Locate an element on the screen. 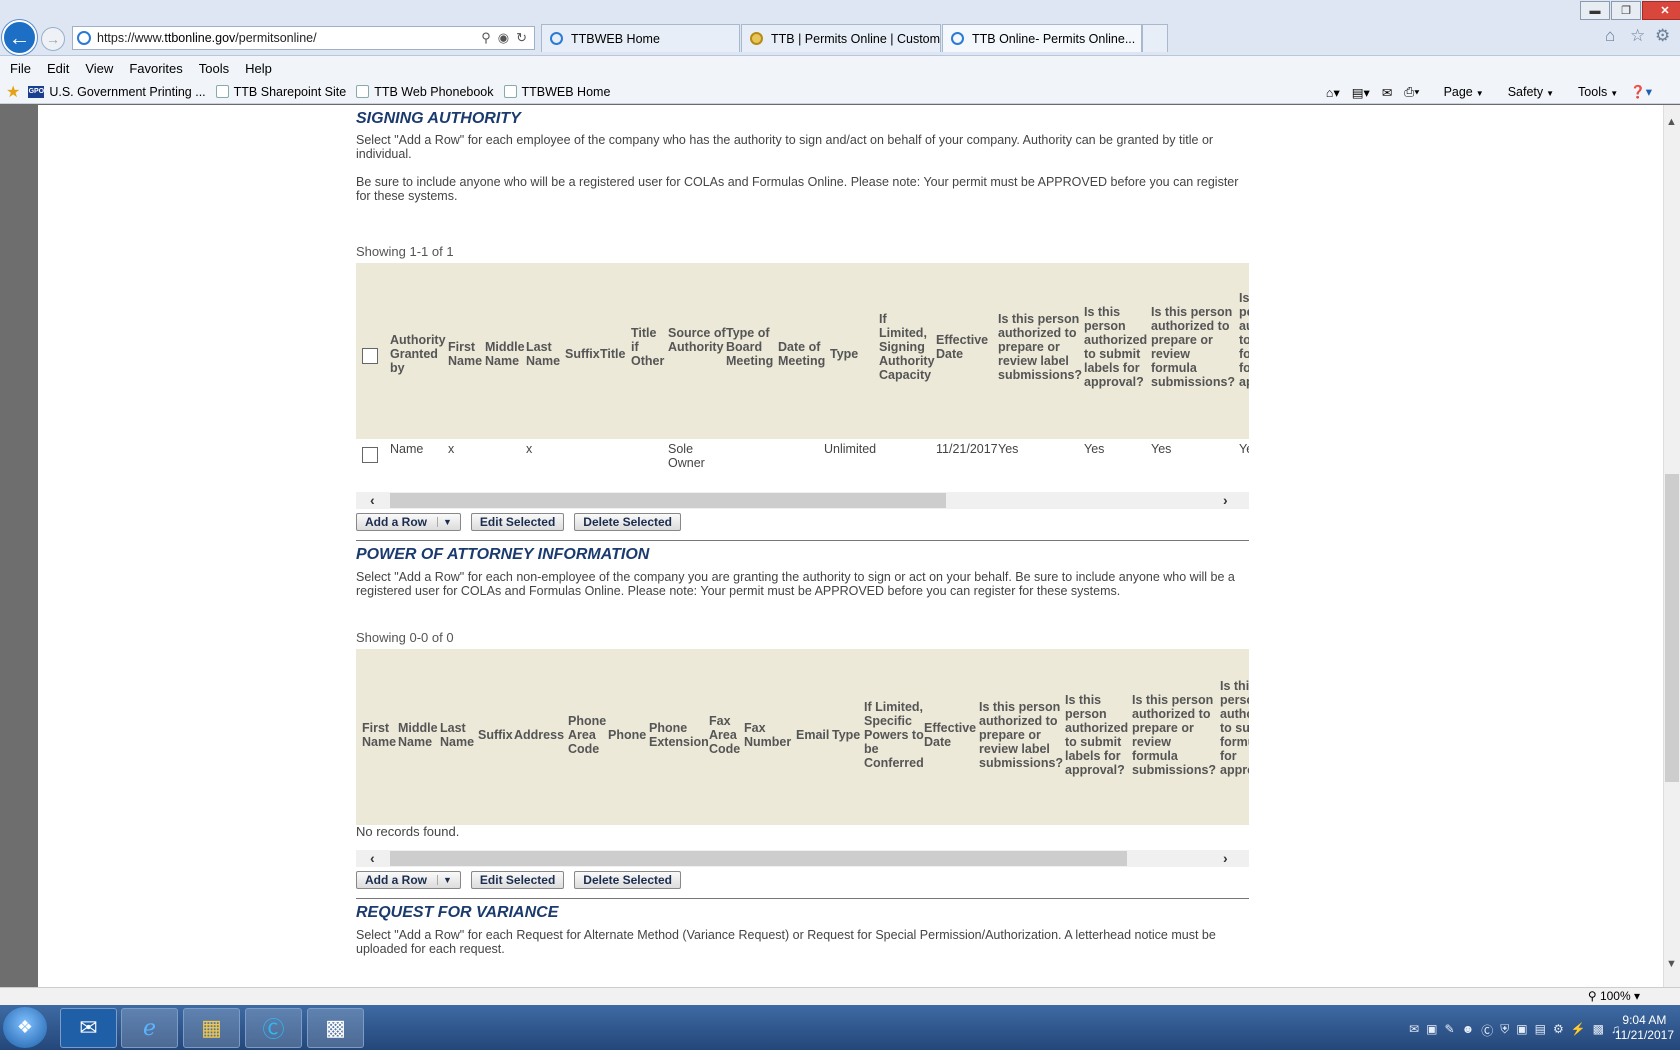 The height and width of the screenshot is (1050, 1680). menu-favorites: Favorites is located at coordinates (155, 68).